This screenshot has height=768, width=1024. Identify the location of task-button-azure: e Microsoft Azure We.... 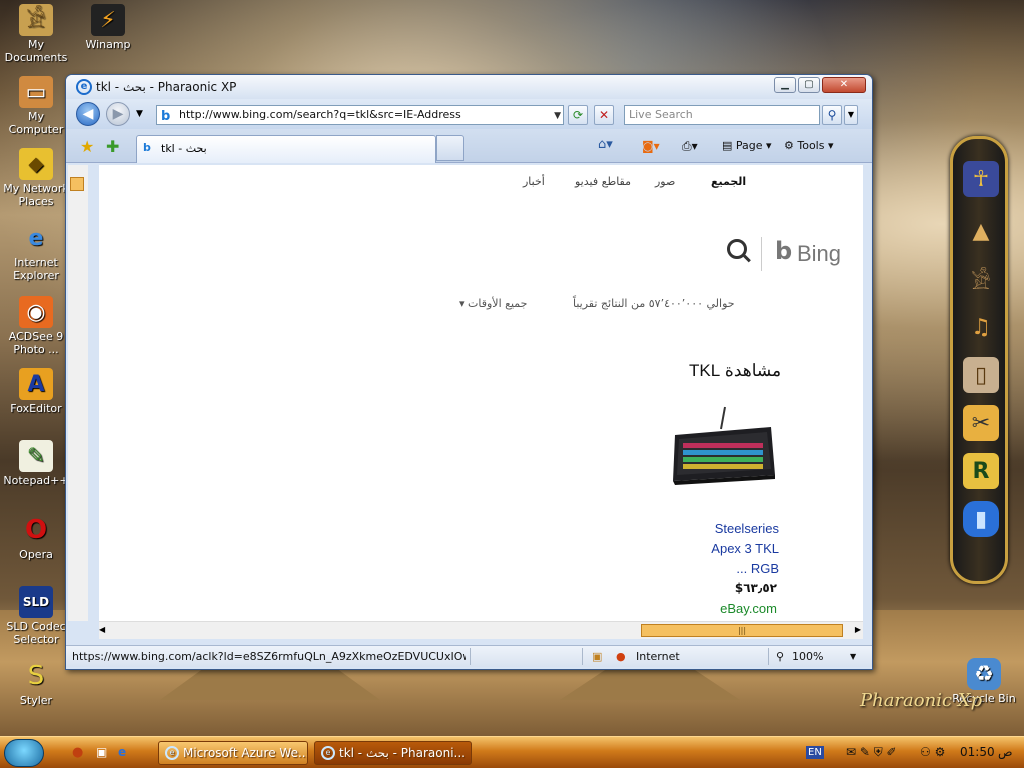
(233, 753).